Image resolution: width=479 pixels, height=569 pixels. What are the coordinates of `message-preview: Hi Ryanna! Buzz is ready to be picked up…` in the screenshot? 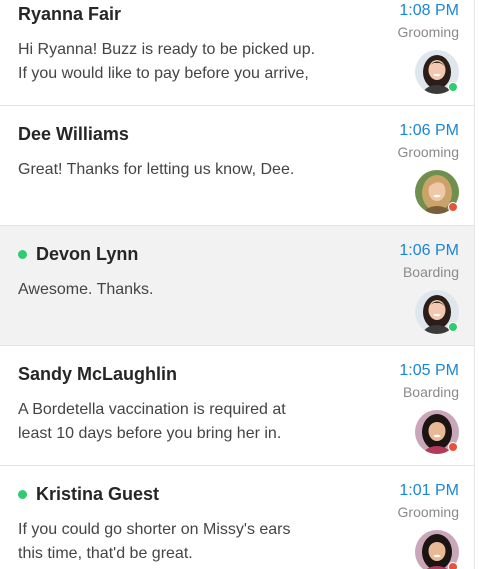 It's located at (167, 61).